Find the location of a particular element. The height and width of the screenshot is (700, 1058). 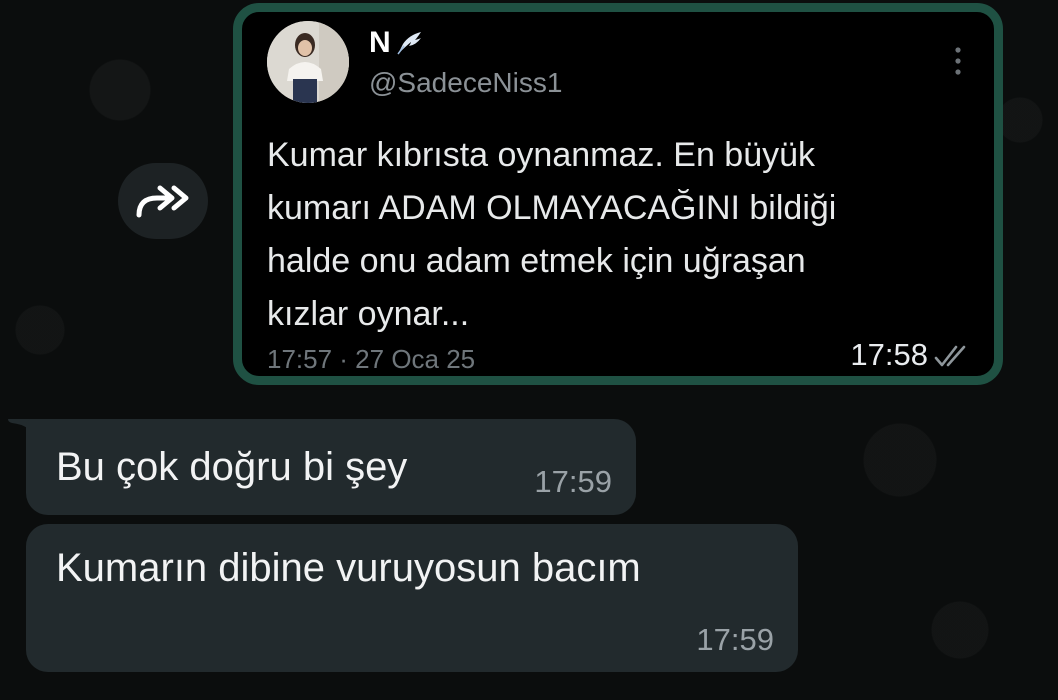

message-time: 17:58 is located at coordinates (889, 354).